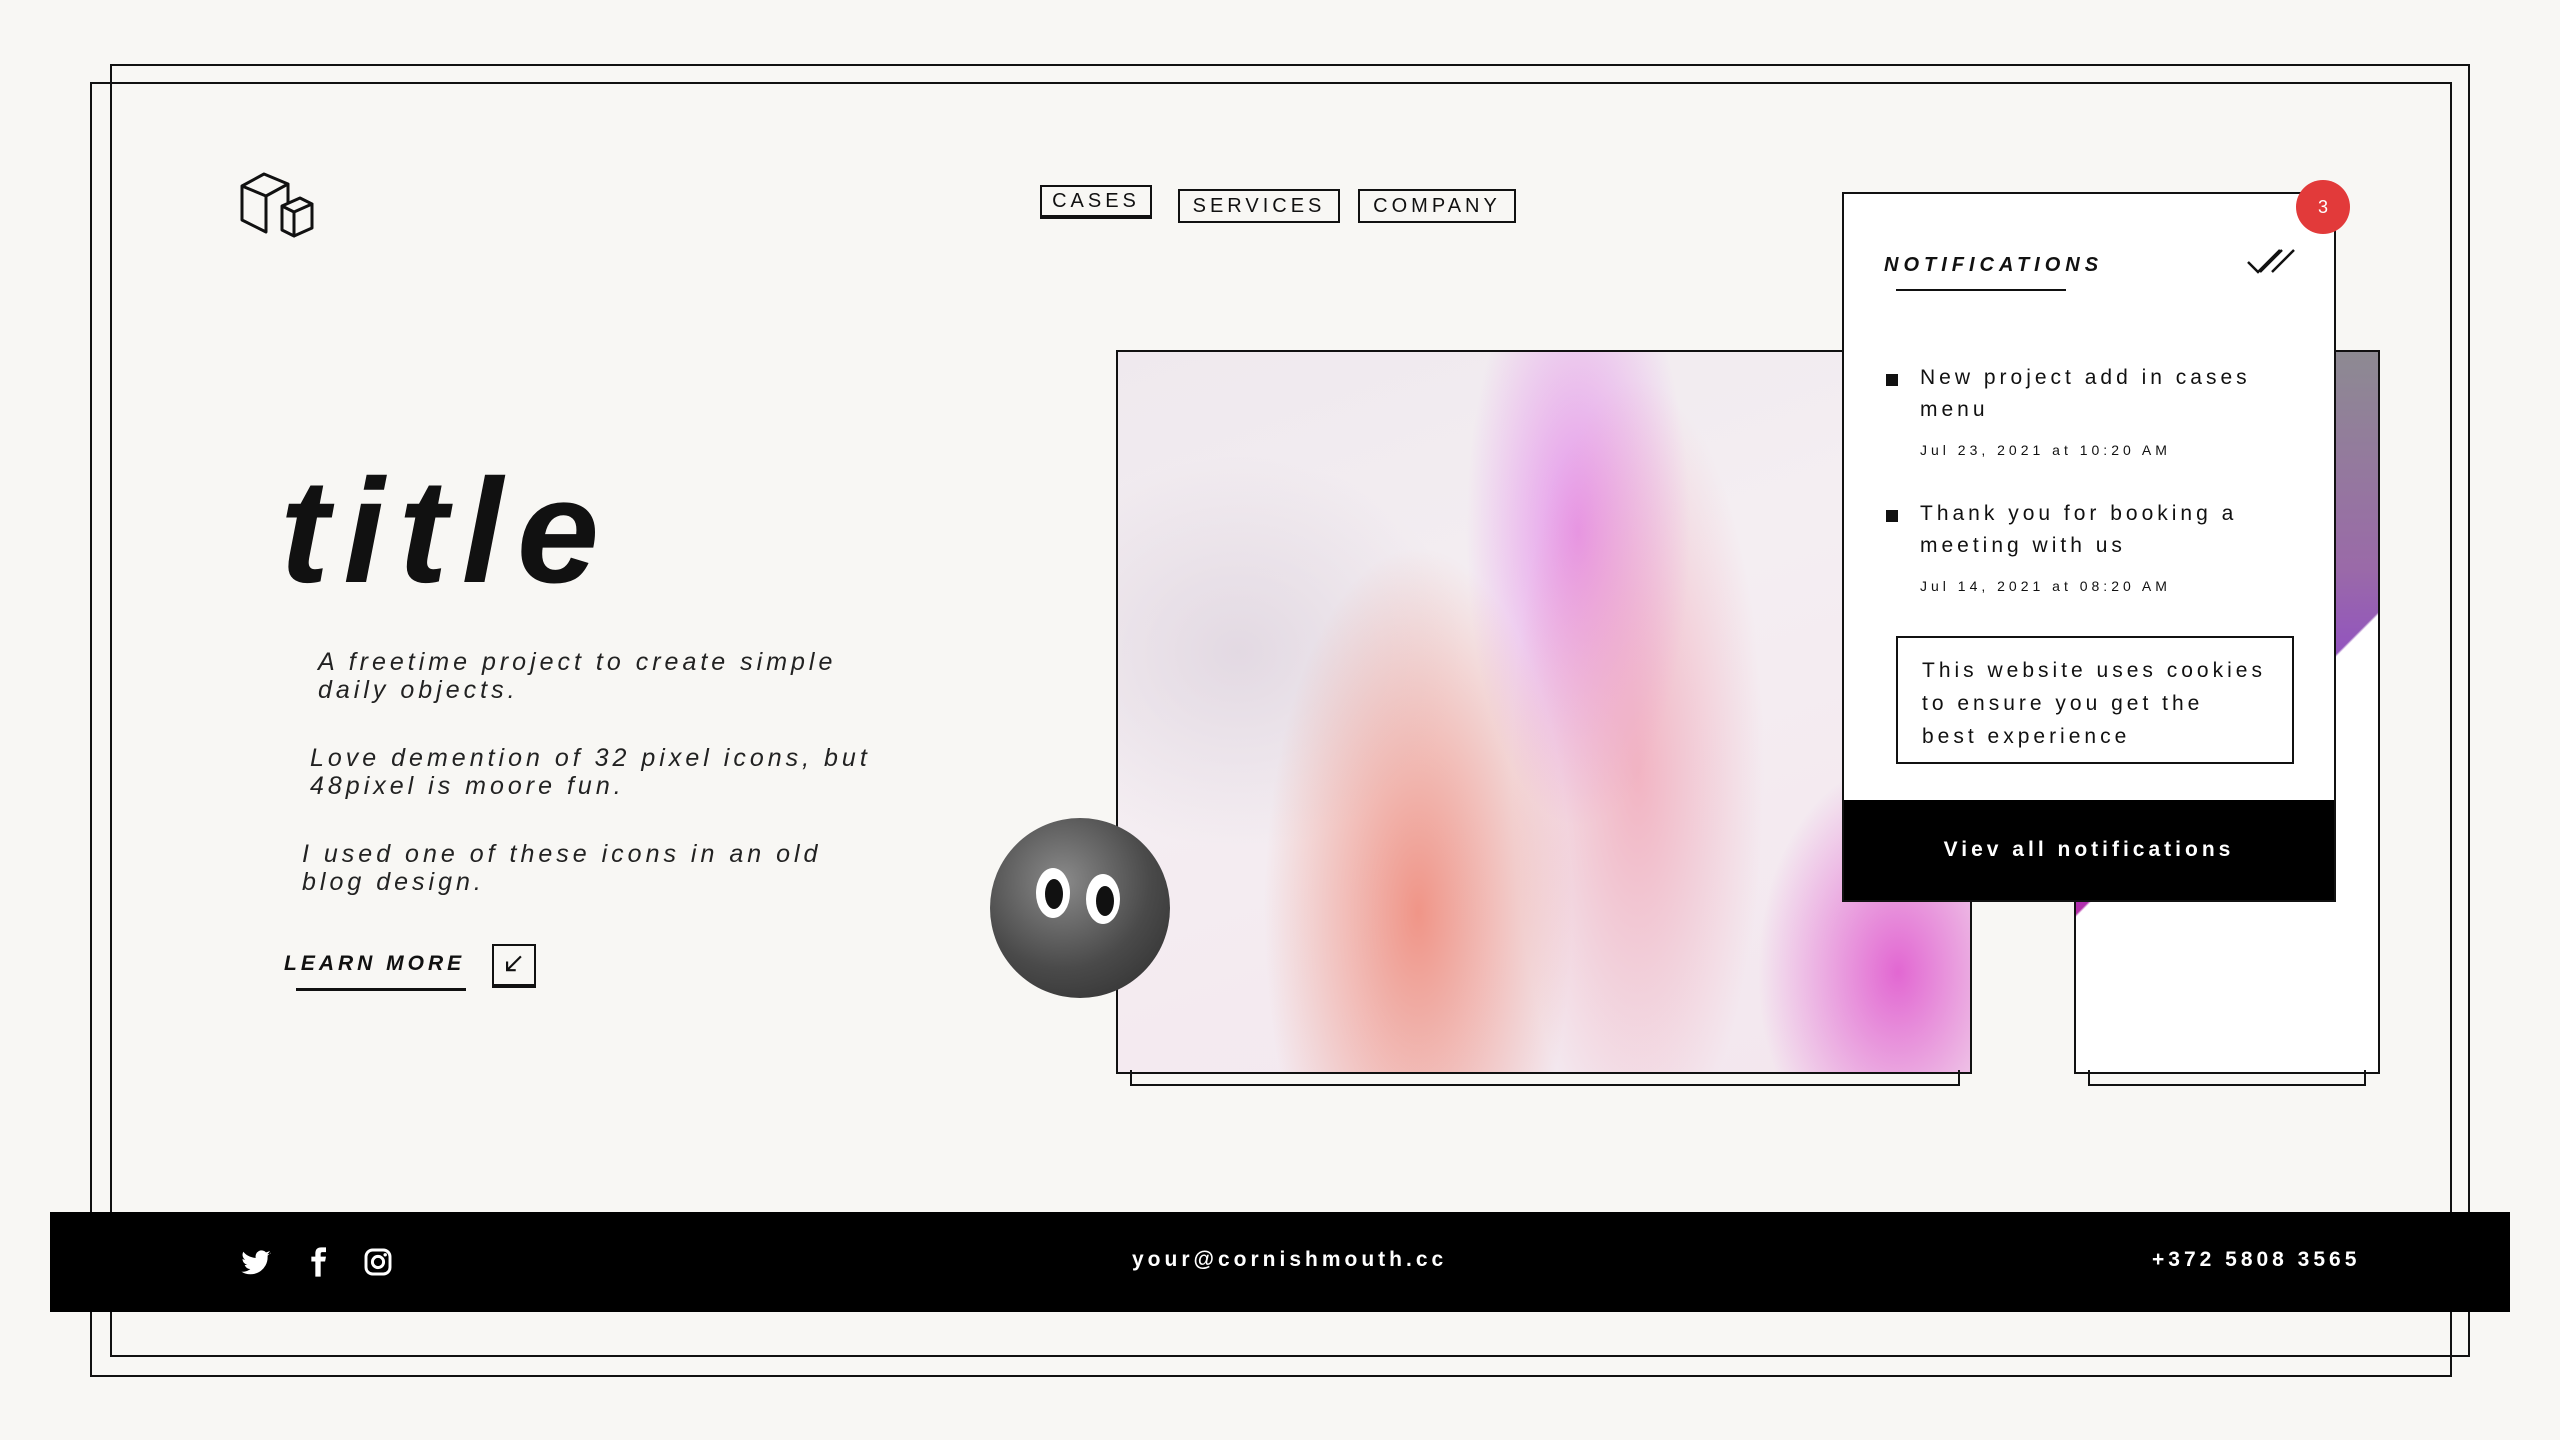 This screenshot has height=1440, width=2560. What do you see at coordinates (2045, 450) in the screenshot?
I see `notification-date: Jul 23, 2021 at 10:20 AM` at bounding box center [2045, 450].